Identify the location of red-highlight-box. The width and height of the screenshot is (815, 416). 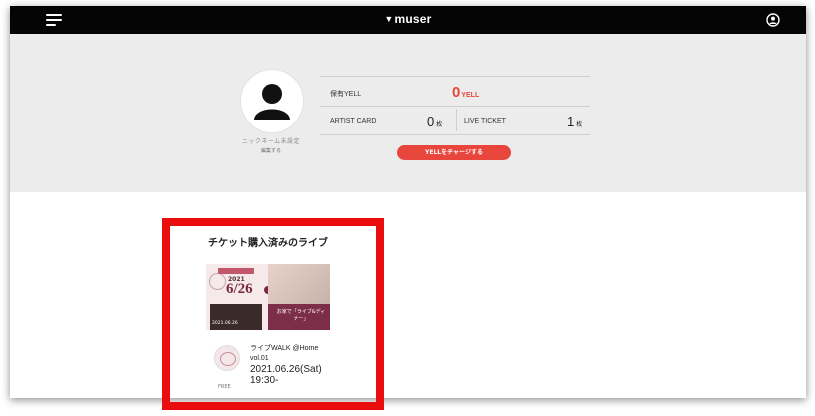
(273, 314).